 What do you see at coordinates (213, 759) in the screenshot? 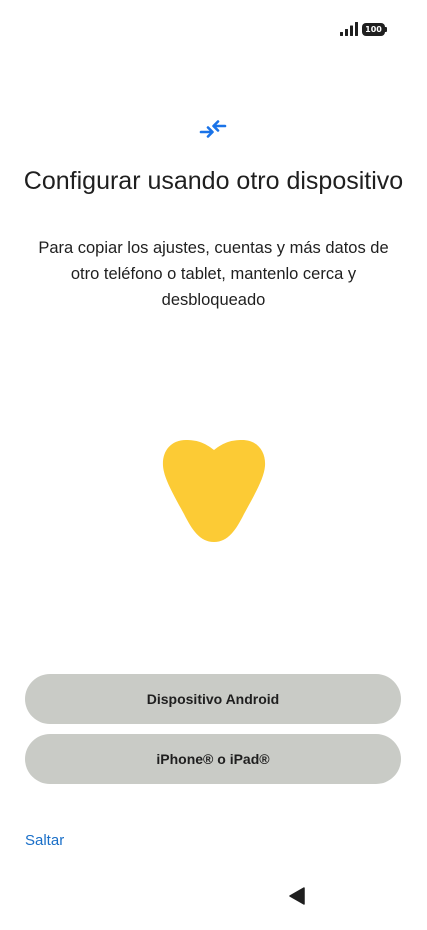
I see `iphone-ipad-button: iPhone® o iPad®` at bounding box center [213, 759].